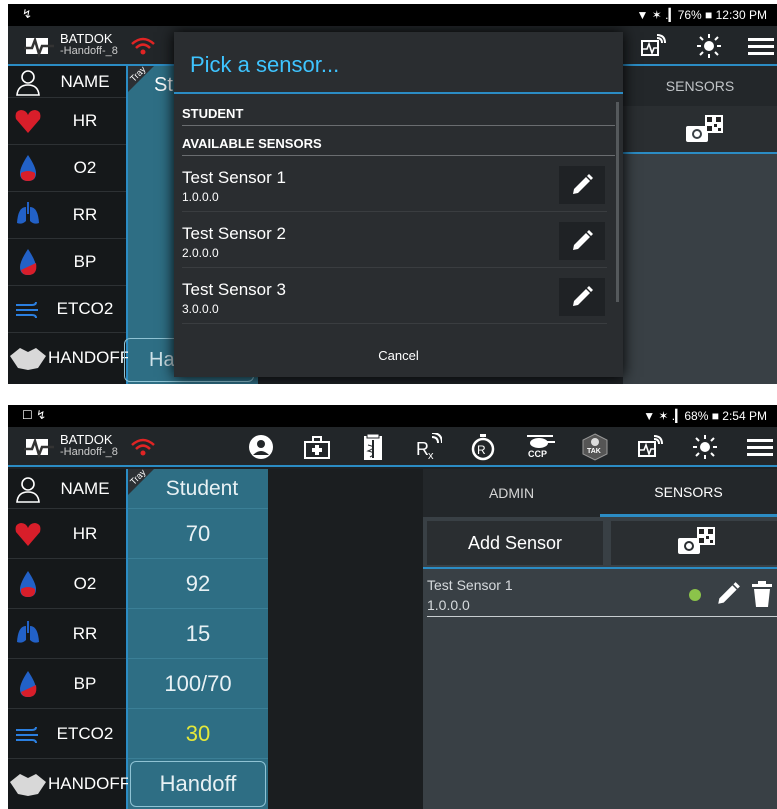 This screenshot has height=809, width=777. What do you see at coordinates (704, 128) in the screenshot?
I see `qr-camera-icon` at bounding box center [704, 128].